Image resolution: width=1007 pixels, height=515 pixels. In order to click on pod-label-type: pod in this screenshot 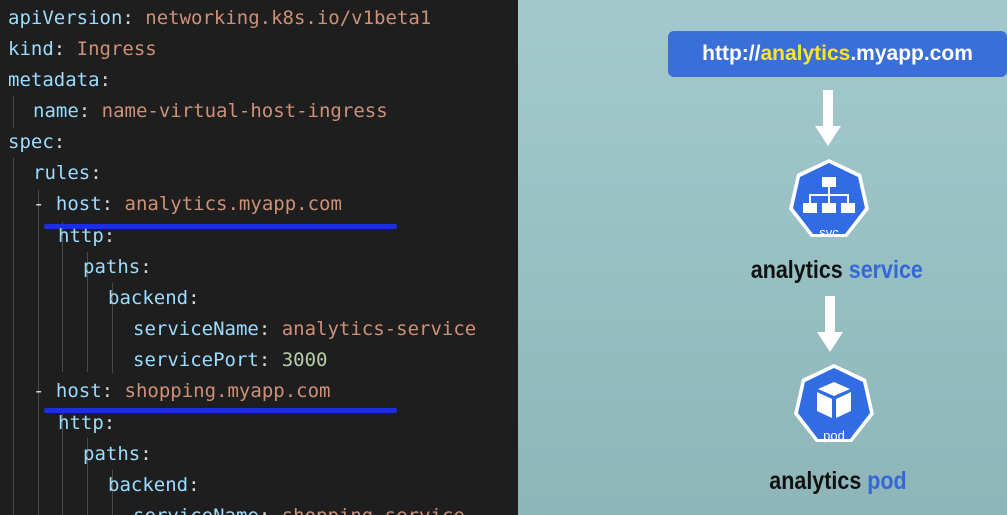, I will do `click(887, 481)`.